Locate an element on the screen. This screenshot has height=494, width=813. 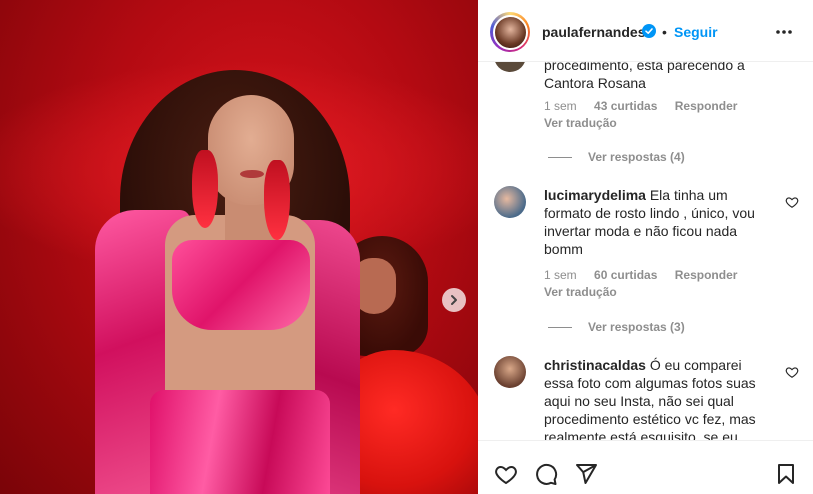
comment-likes: 60 curtidas is located at coordinates (625, 275).